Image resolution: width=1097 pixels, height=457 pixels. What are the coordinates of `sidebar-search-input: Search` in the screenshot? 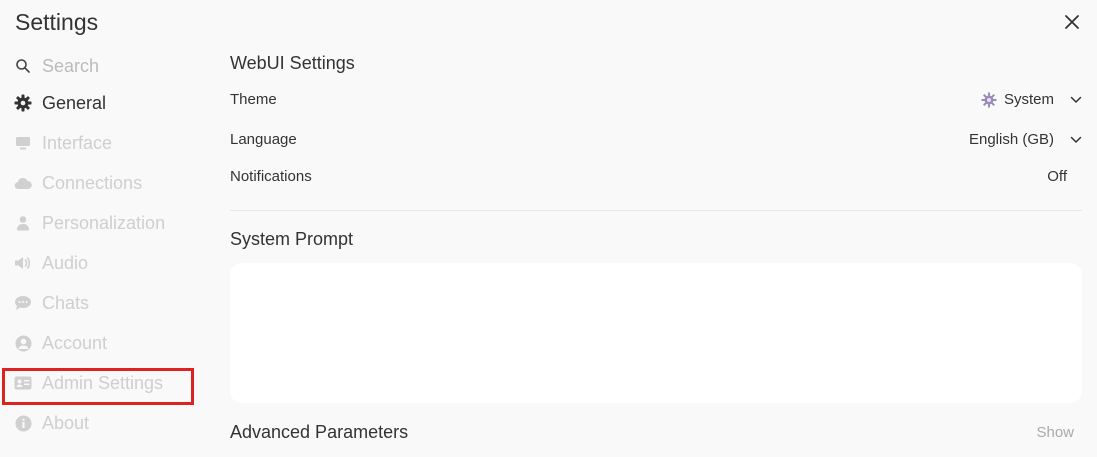 It's located at (70, 66).